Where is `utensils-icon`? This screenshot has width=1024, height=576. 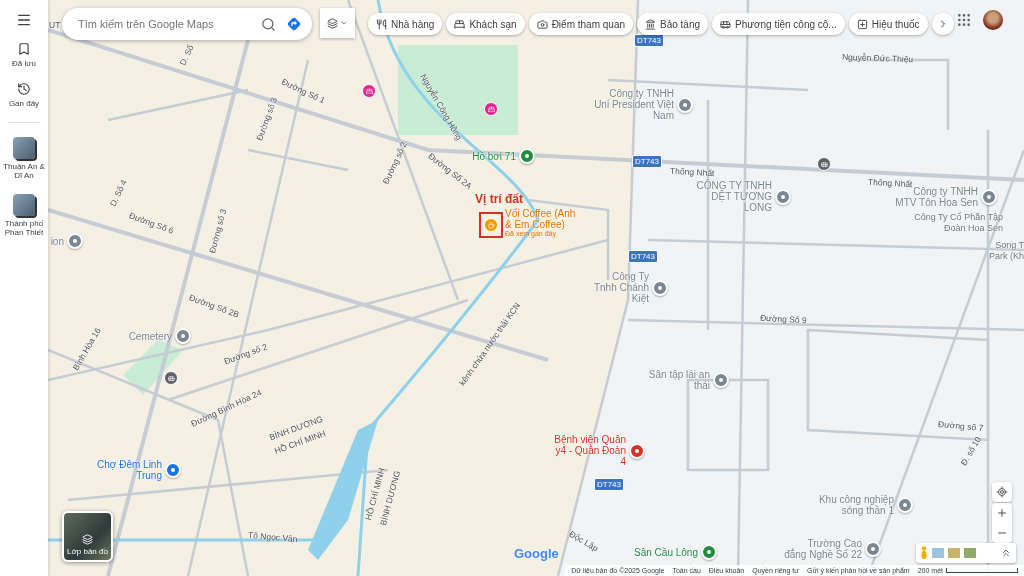 utensils-icon is located at coordinates (381, 24).